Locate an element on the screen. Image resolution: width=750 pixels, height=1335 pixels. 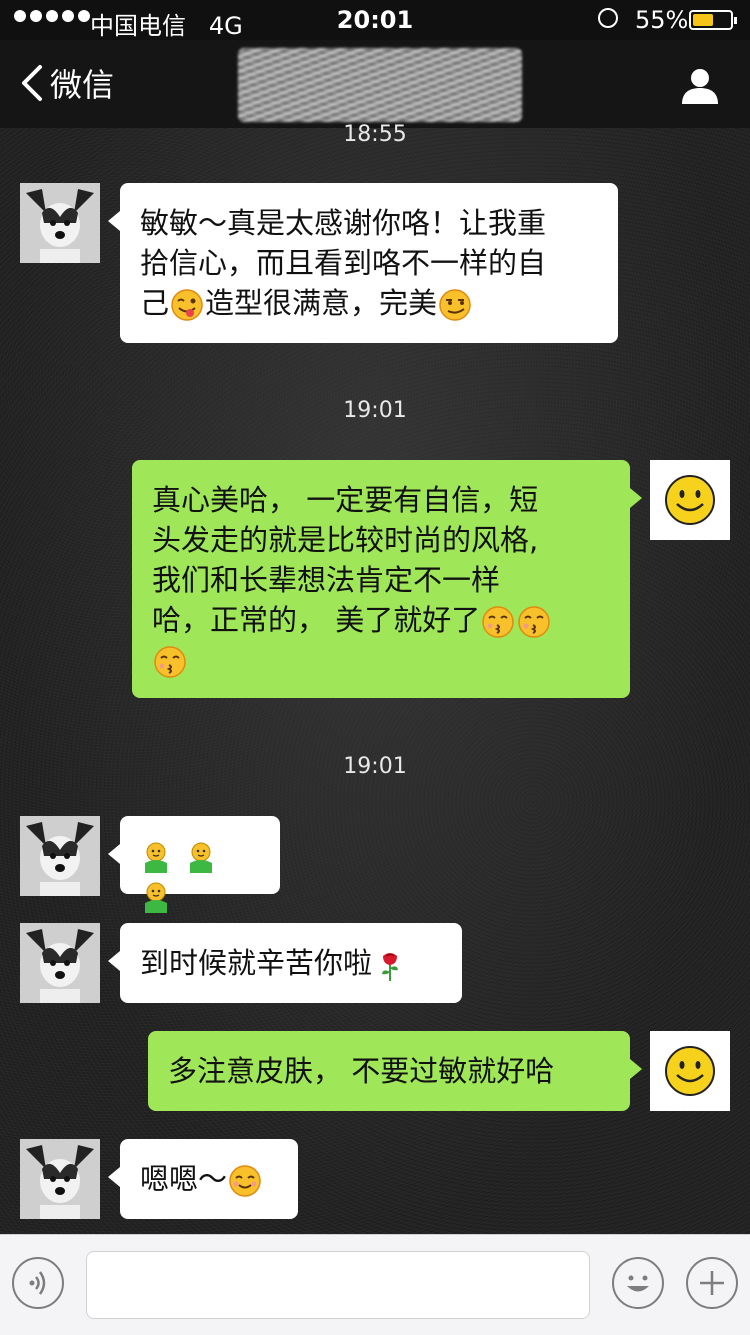
message-bubble-incoming: 到时候就辛苦你啦 is located at coordinates (285, 963).